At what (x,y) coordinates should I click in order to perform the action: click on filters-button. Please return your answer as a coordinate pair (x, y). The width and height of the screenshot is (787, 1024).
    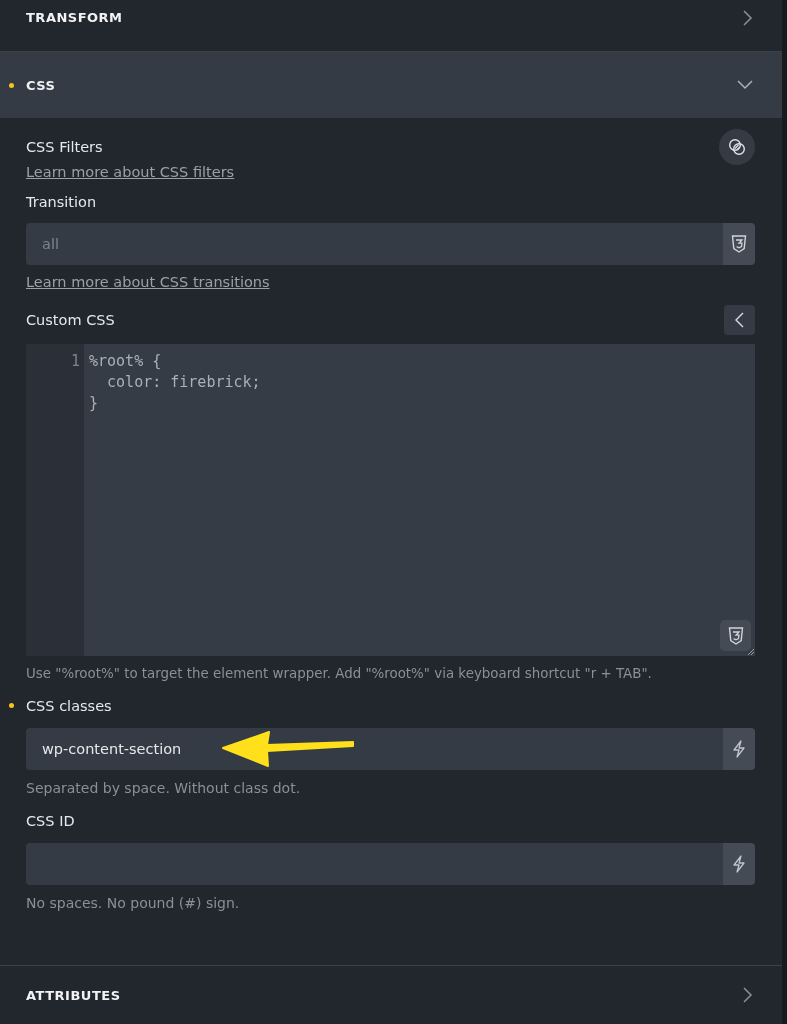
    Looking at the image, I should click on (737, 147).